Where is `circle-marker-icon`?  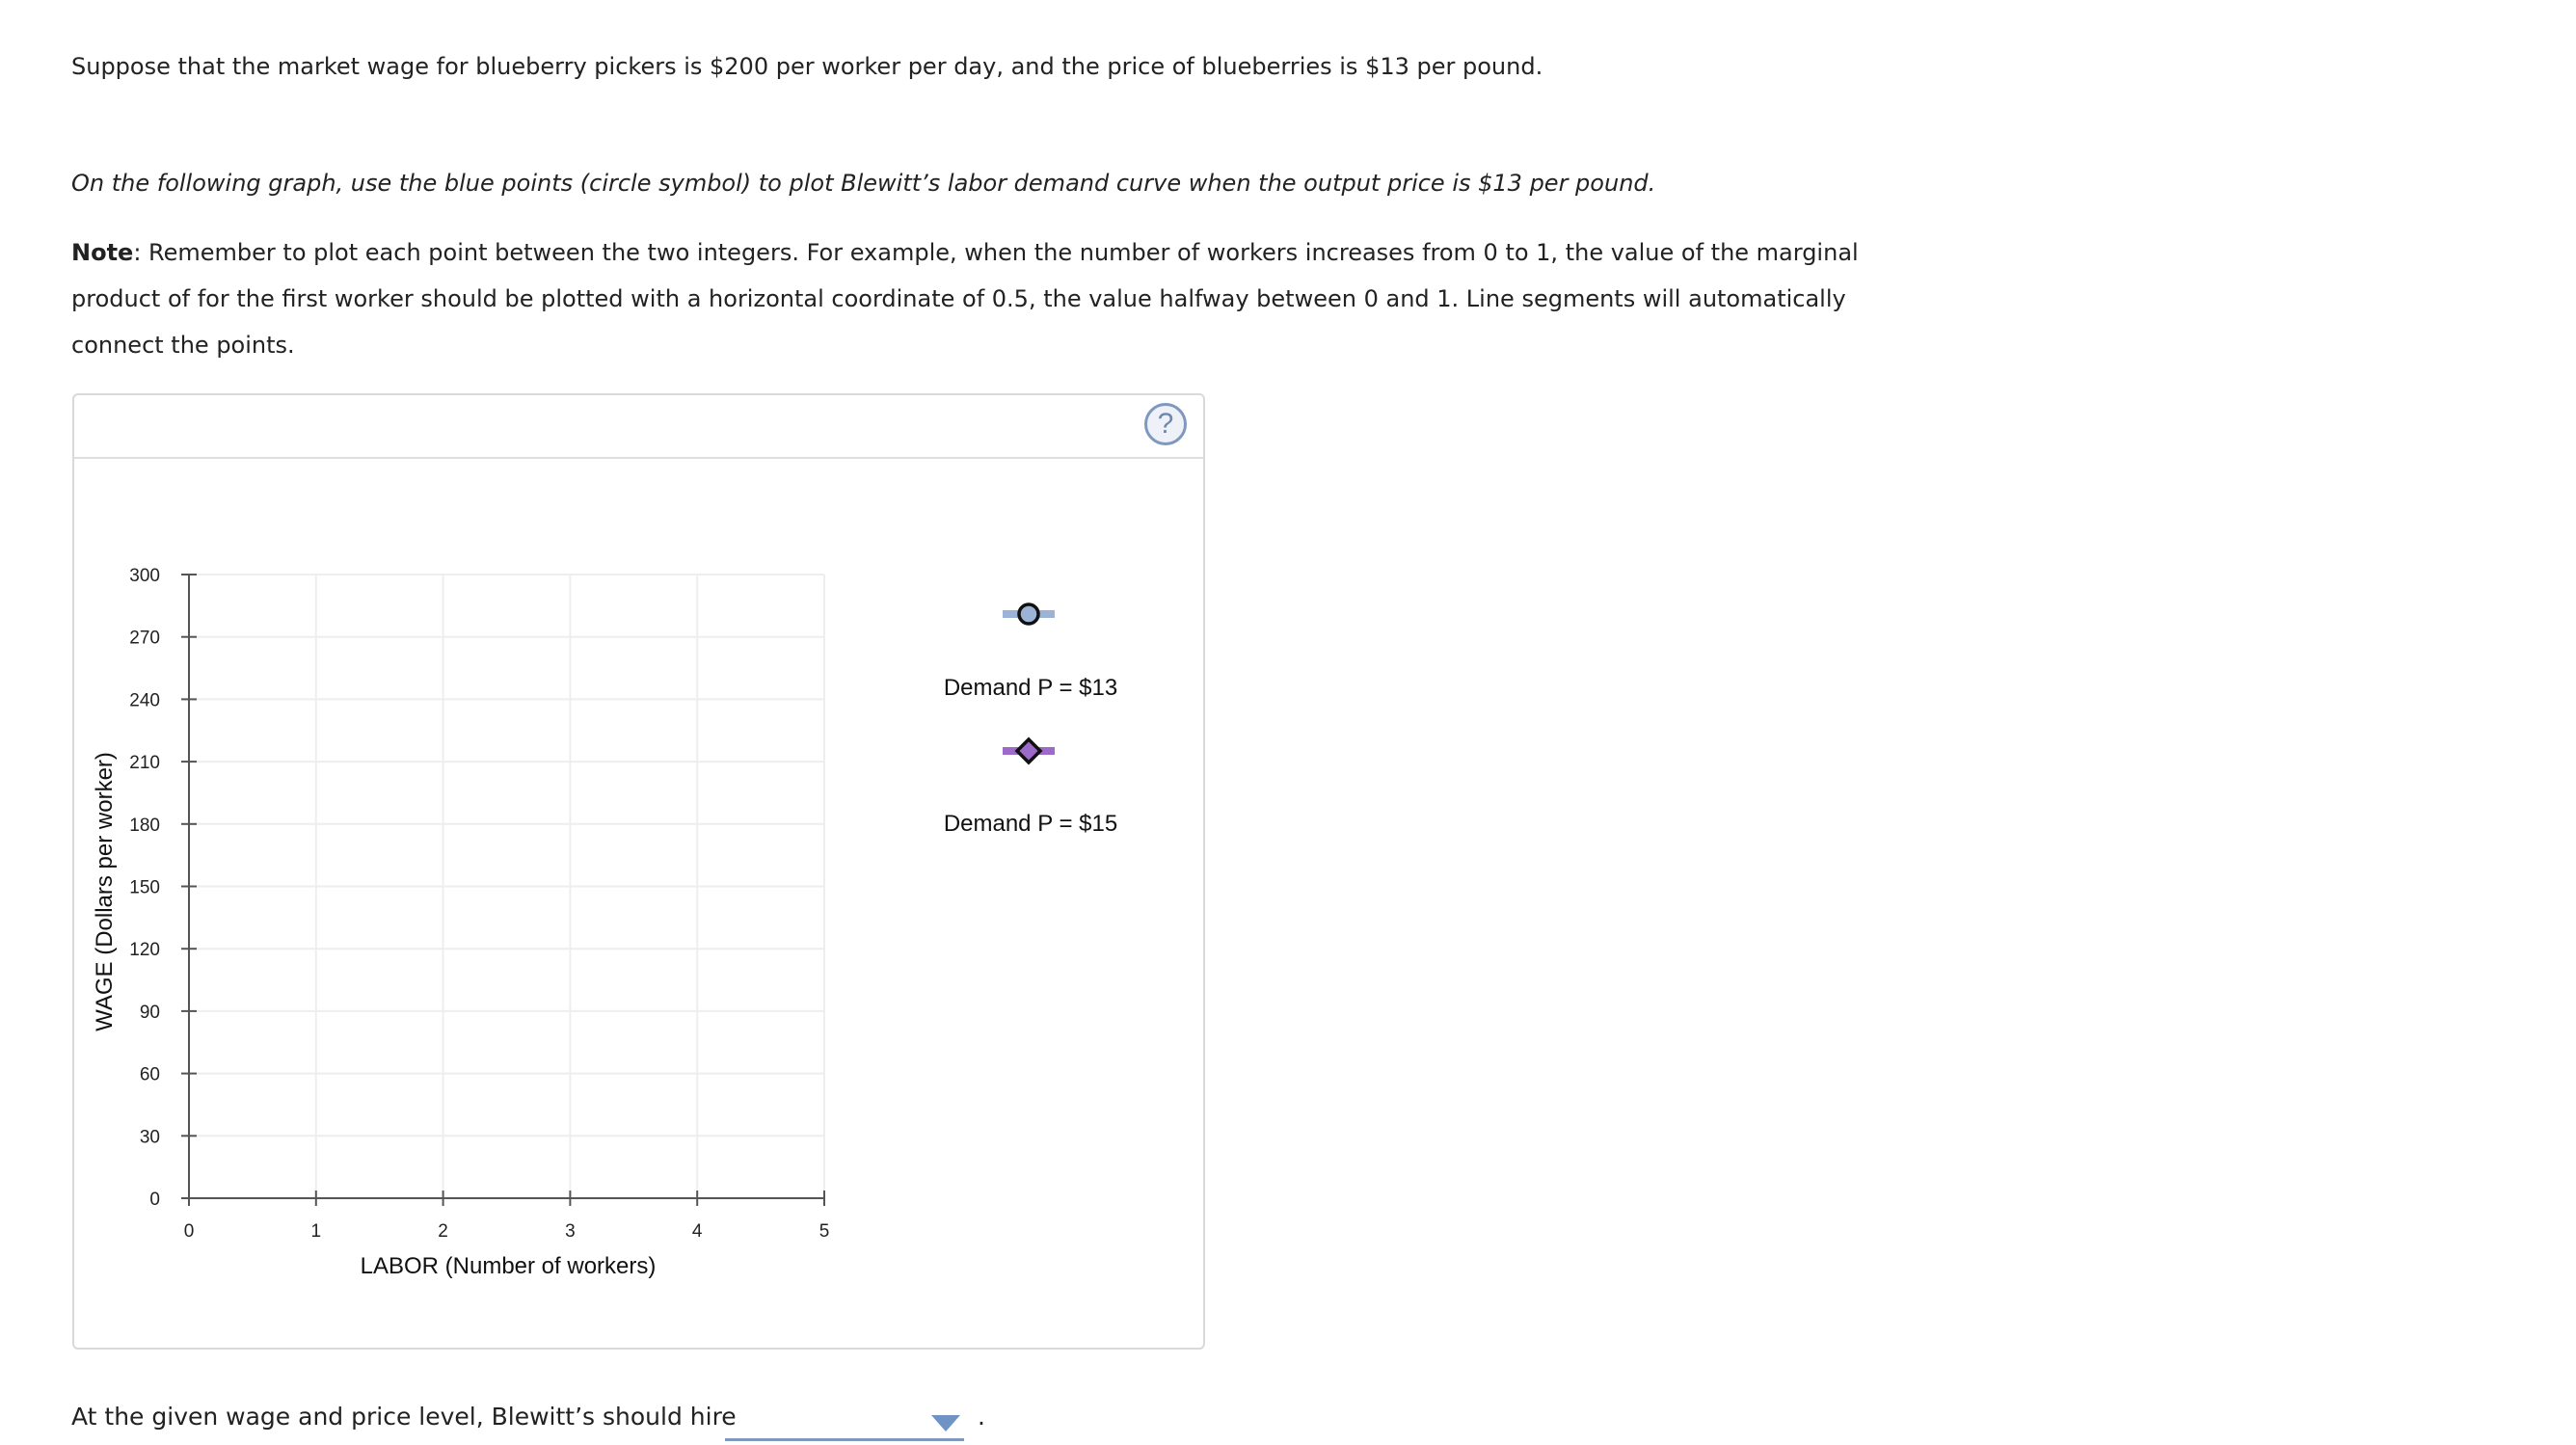
circle-marker-icon is located at coordinates (1029, 614).